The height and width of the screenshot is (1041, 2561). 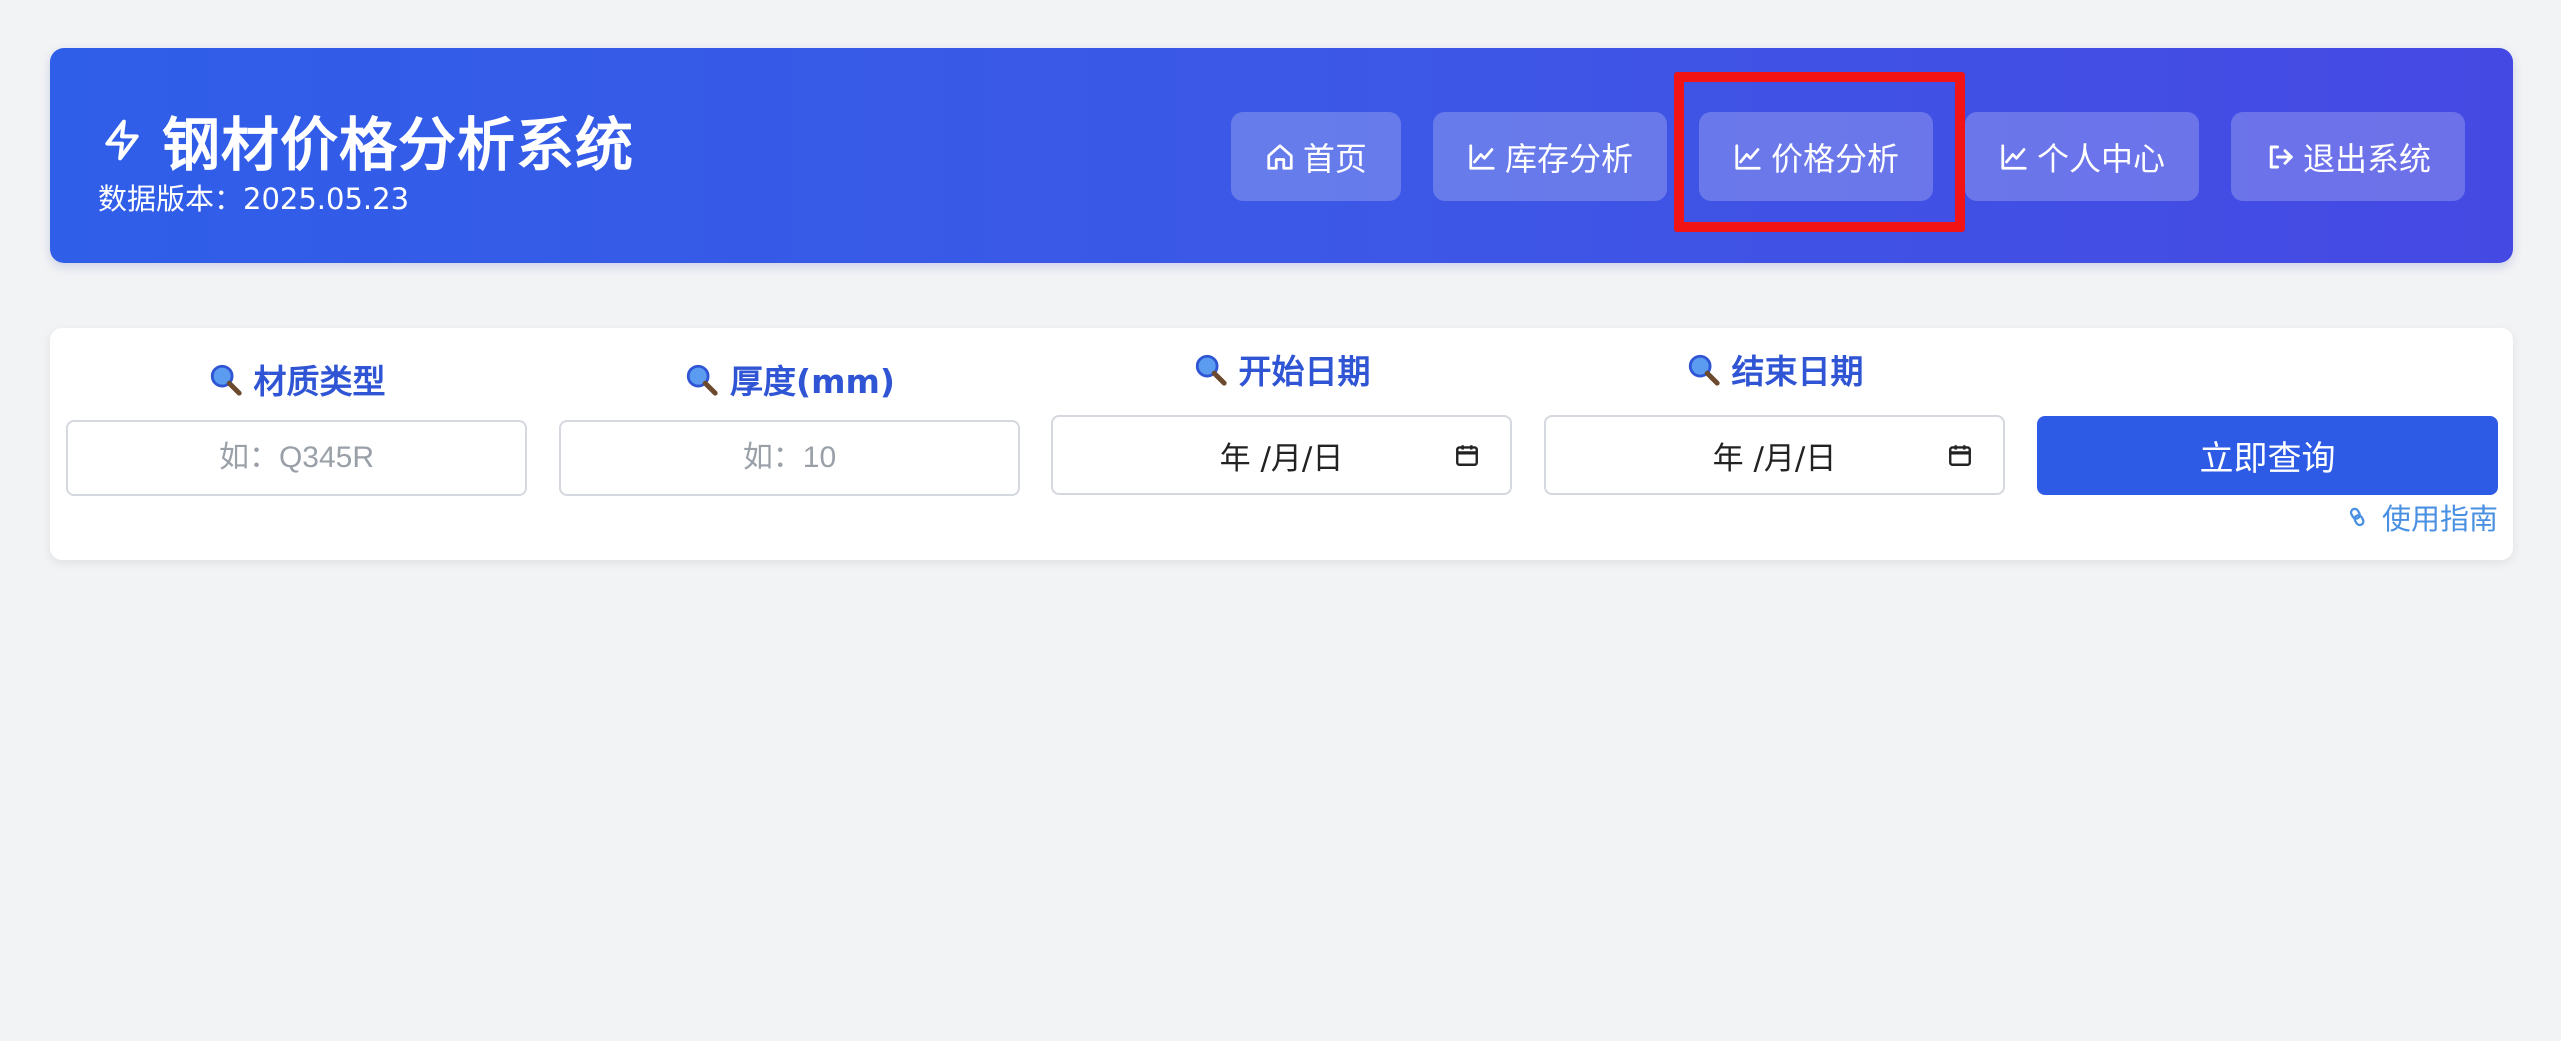 I want to click on query-button: 立即查询, so click(x=2267, y=455).